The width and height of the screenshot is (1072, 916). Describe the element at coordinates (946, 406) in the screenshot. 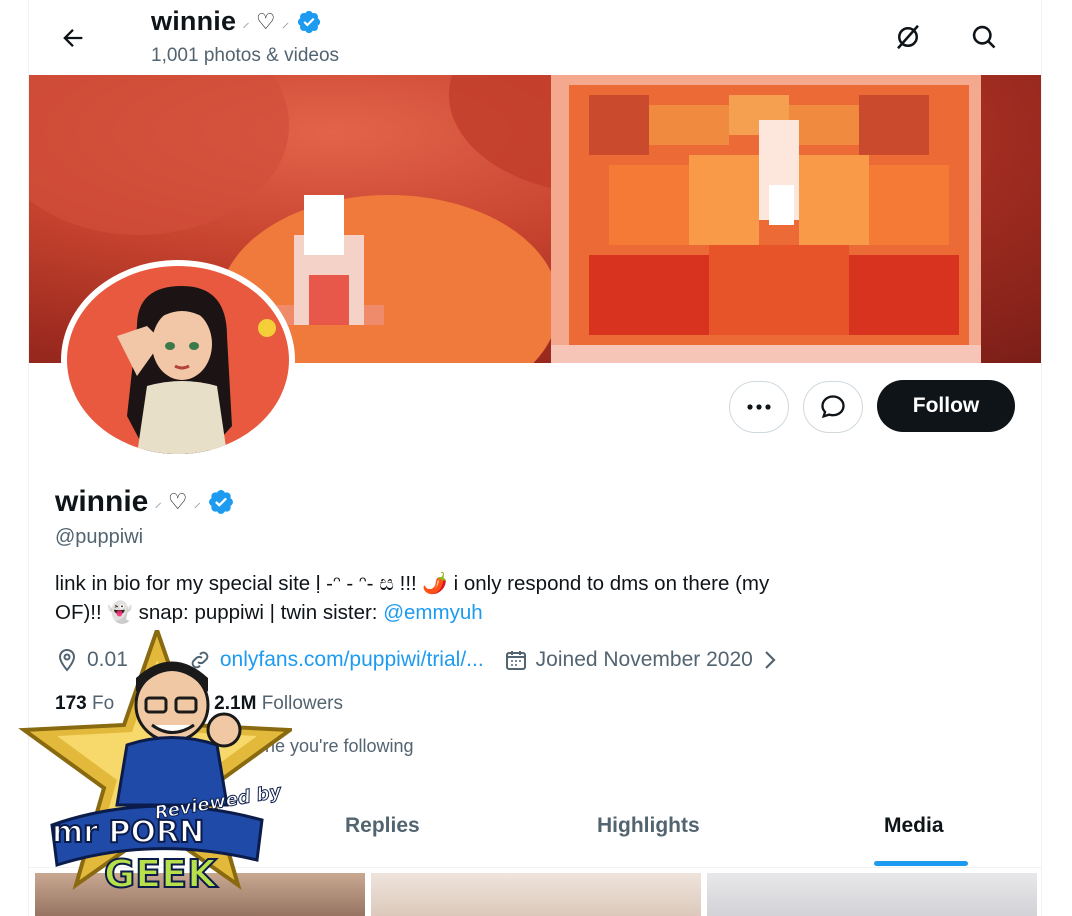

I see `follow-button: Follow` at that location.